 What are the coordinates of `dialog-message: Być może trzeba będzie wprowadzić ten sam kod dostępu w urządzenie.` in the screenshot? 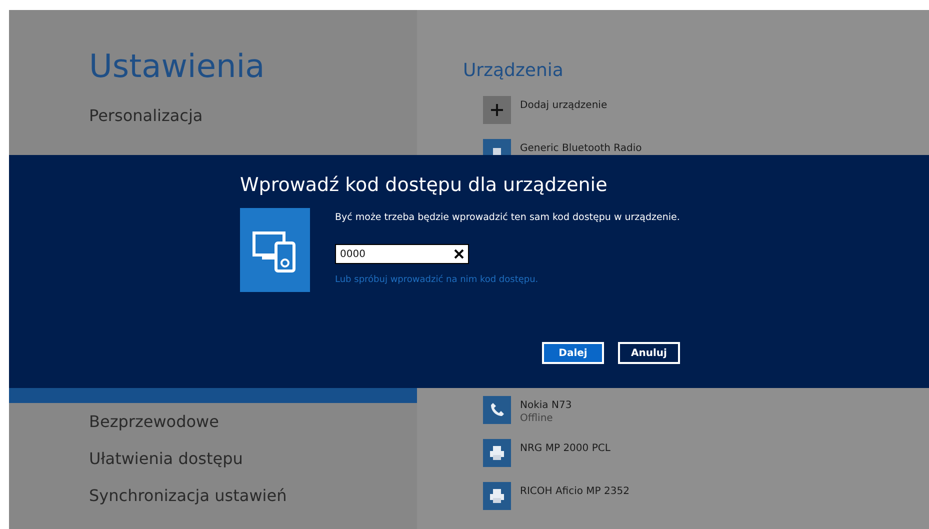 It's located at (507, 217).